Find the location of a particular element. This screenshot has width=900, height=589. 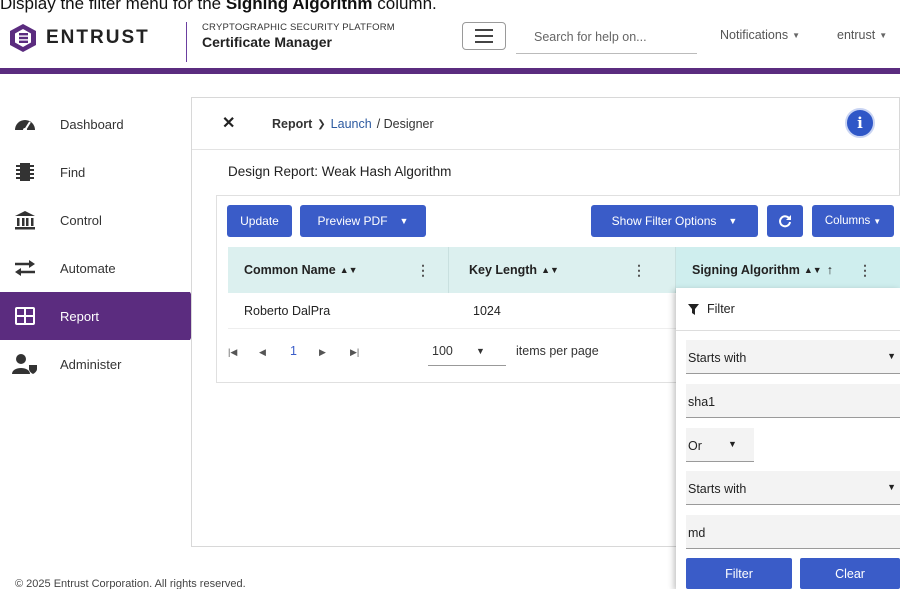

previous-page-icon: ◀ is located at coordinates (262, 352).